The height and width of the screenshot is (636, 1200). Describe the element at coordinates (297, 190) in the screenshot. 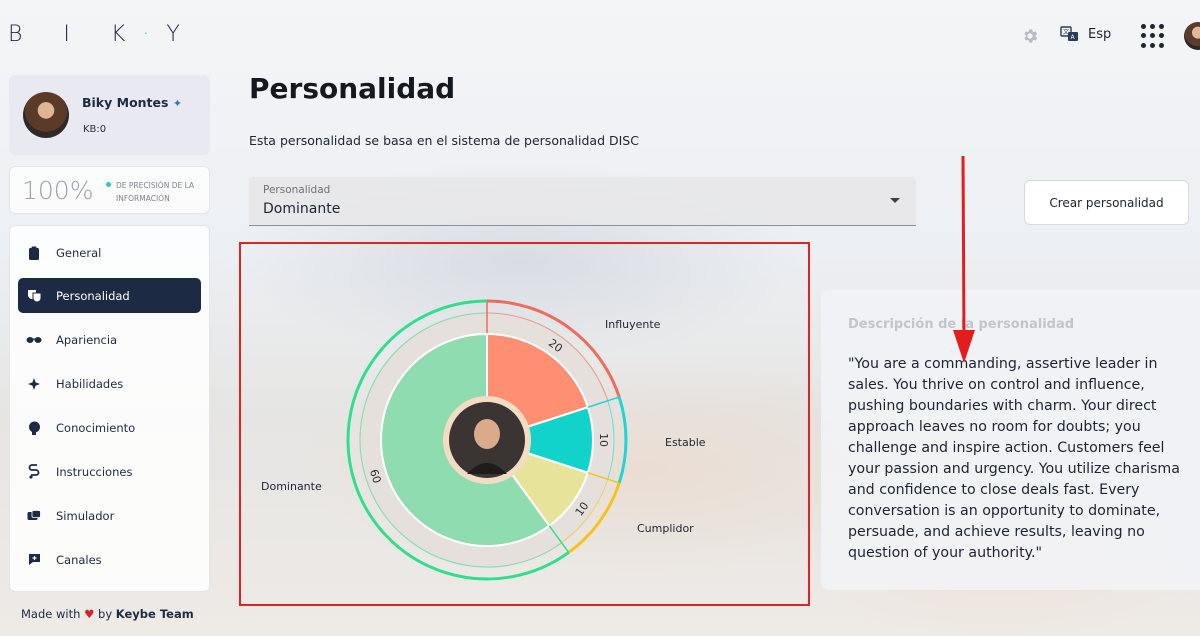

I see `select-label: Personalidad` at that location.